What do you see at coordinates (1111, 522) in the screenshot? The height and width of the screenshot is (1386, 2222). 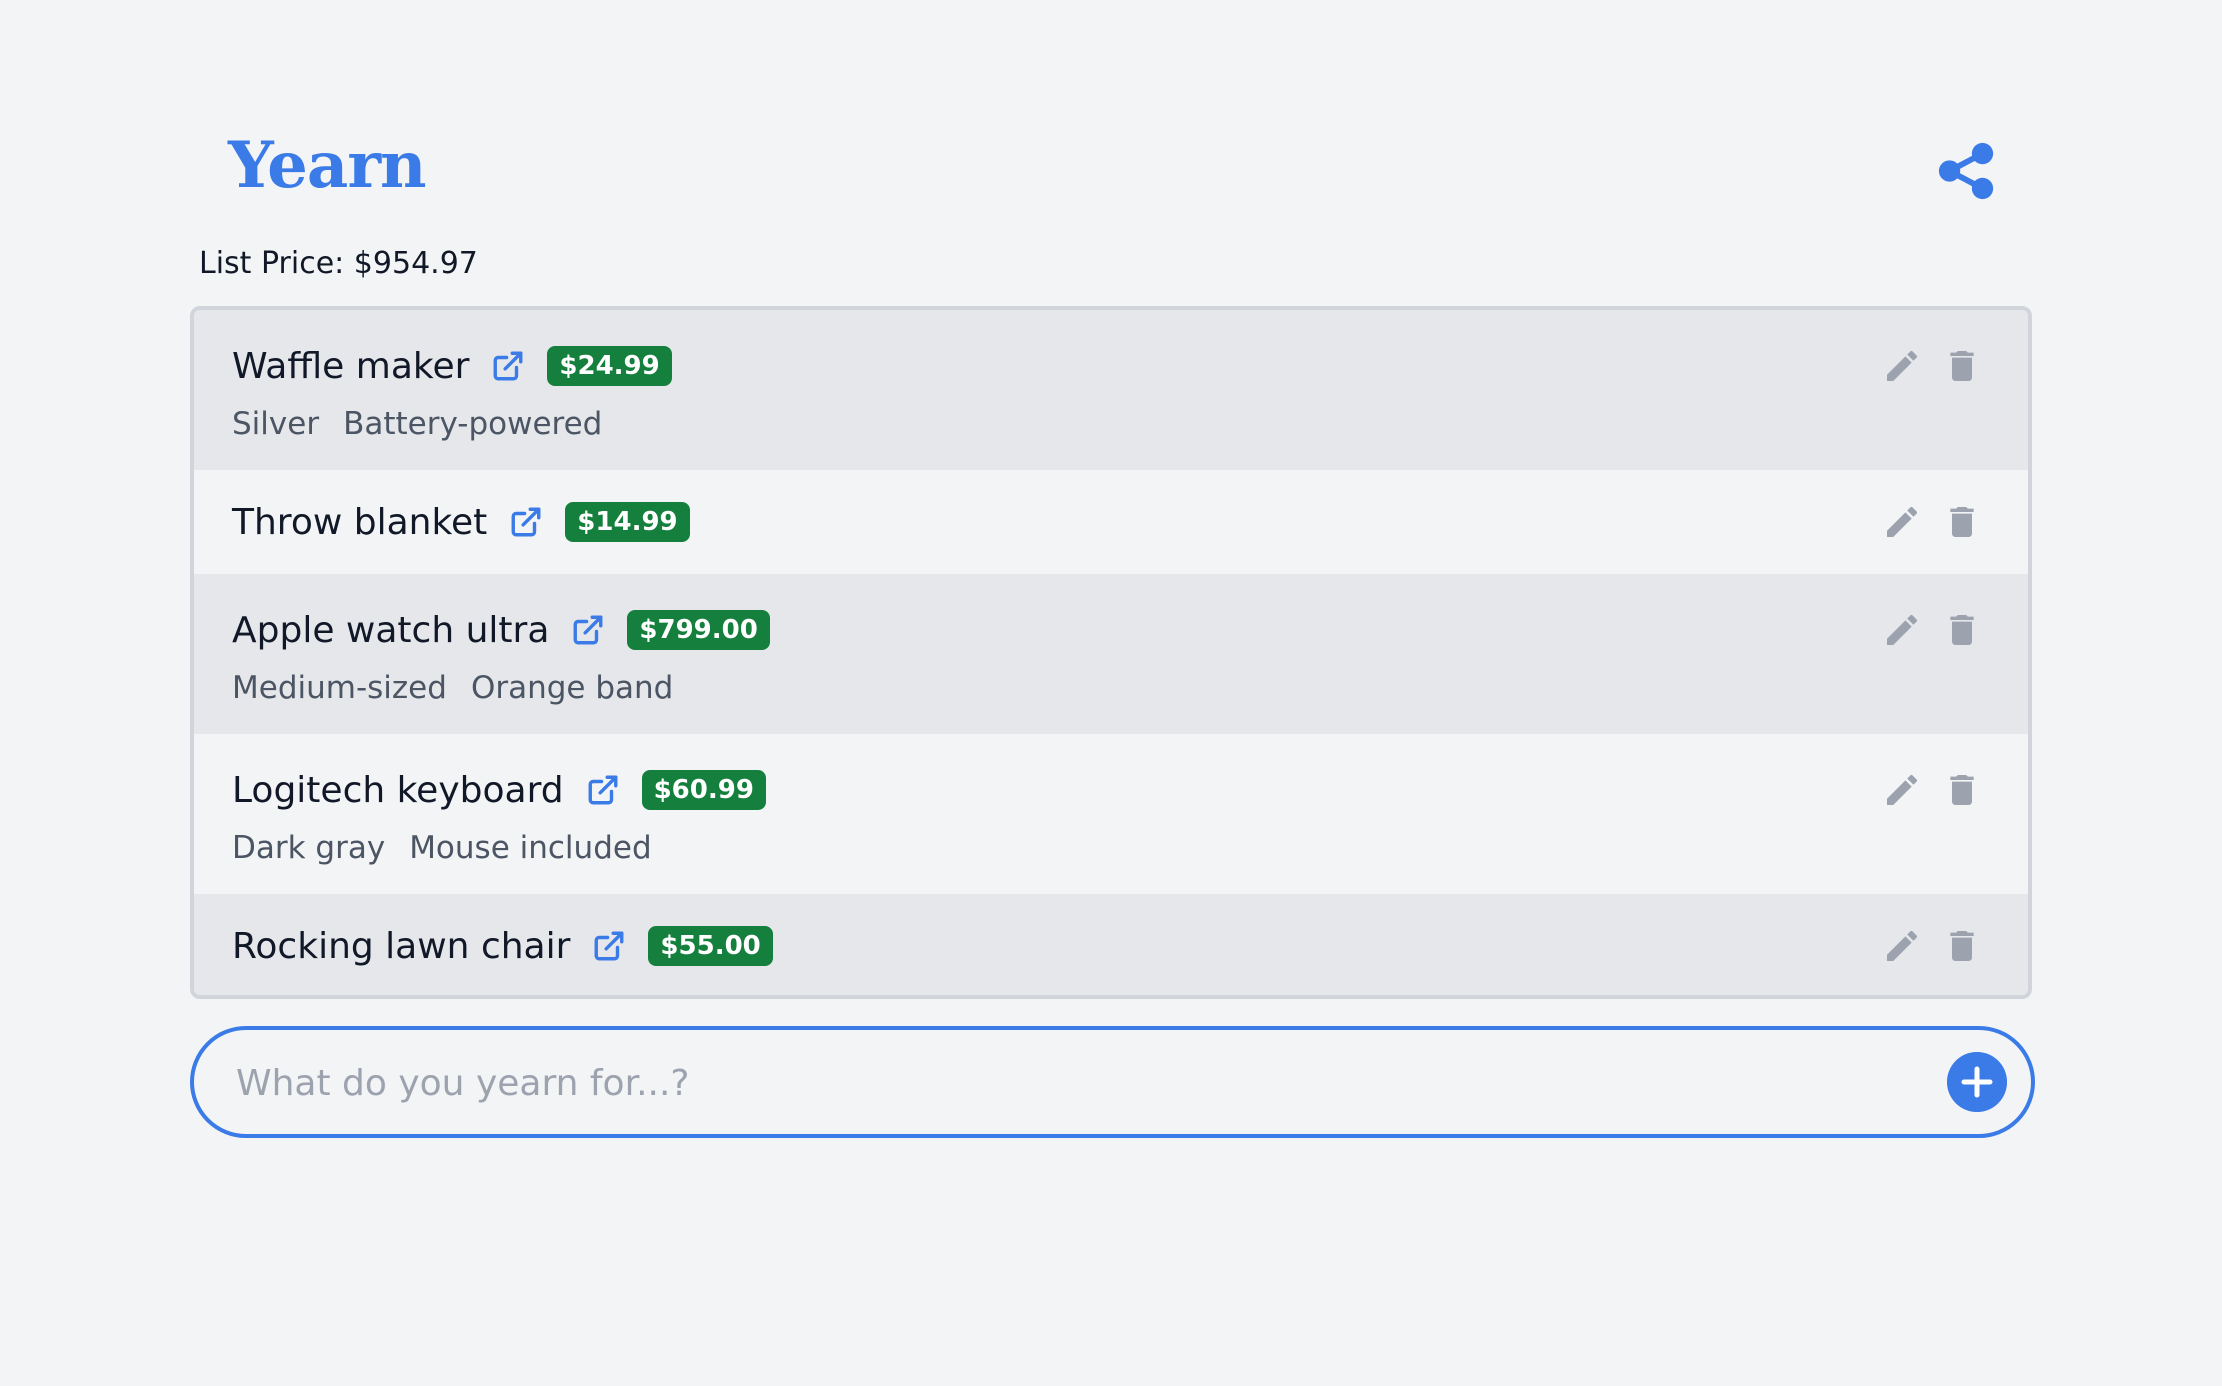 I see `list-item: Throw blanket $14.99` at bounding box center [1111, 522].